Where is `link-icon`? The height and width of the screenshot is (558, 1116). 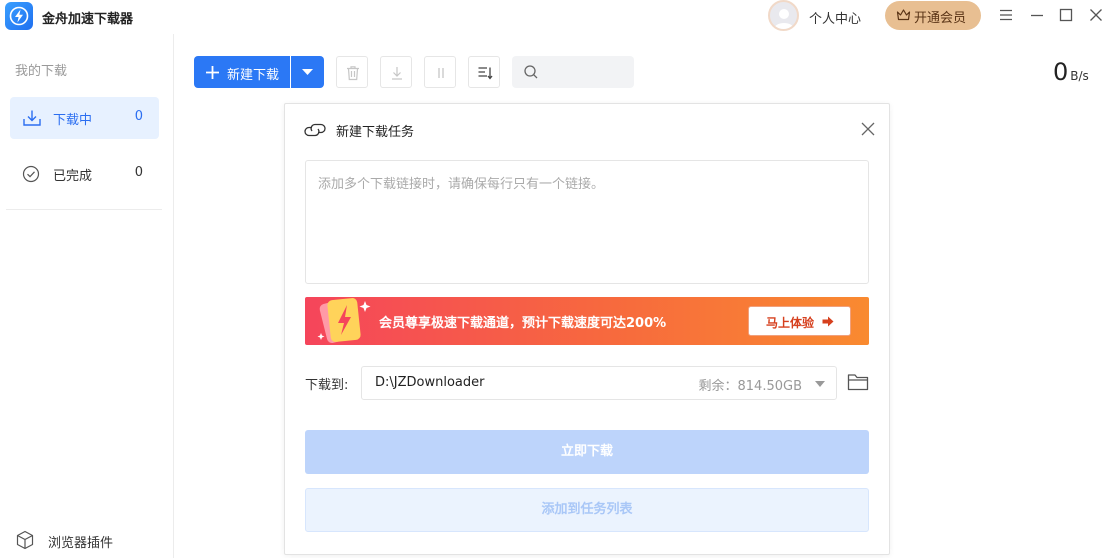
link-icon is located at coordinates (315, 130).